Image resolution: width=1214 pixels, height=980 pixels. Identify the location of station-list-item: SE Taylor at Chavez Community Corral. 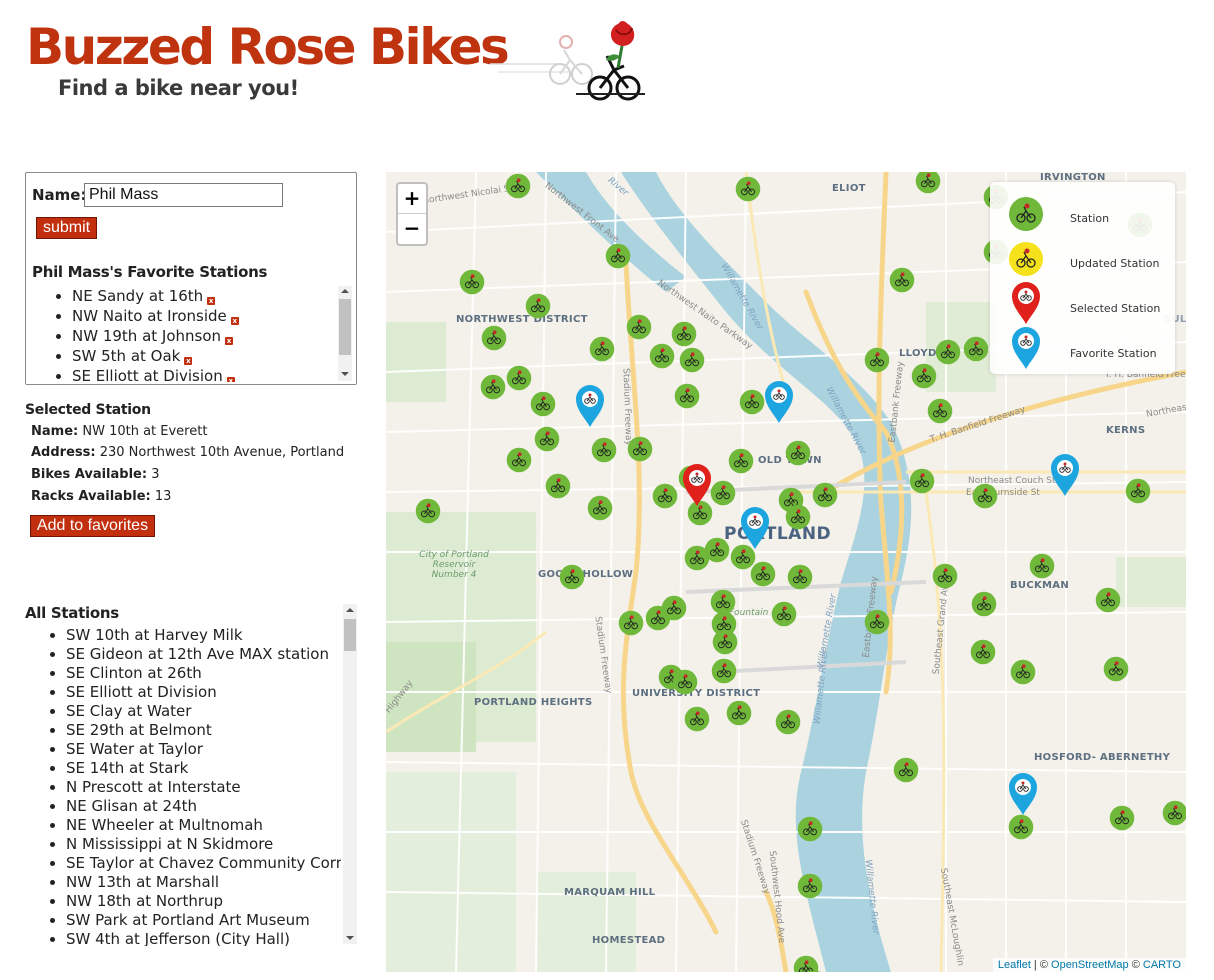
(203, 863).